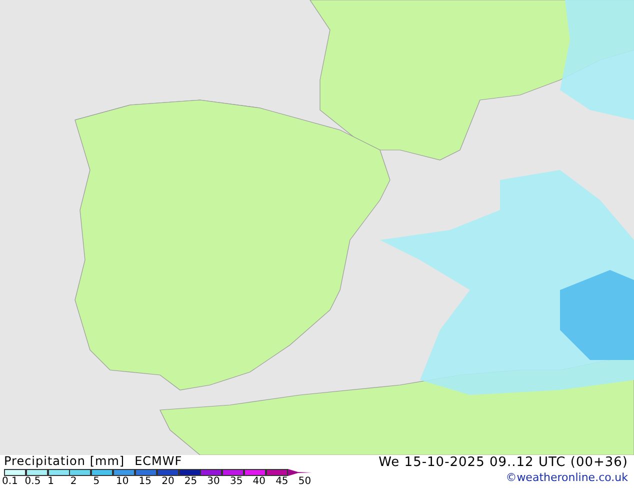  Describe the element at coordinates (214, 482) in the screenshot. I see `legend-label: 30` at that location.